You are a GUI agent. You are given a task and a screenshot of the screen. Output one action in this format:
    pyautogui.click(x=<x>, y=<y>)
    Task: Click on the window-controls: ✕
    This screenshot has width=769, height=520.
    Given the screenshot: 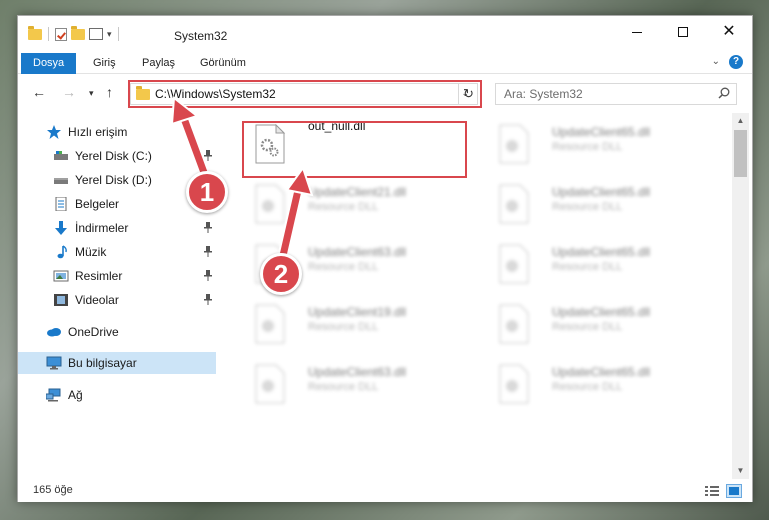 What is the action you would take?
    pyautogui.click(x=683, y=32)
    